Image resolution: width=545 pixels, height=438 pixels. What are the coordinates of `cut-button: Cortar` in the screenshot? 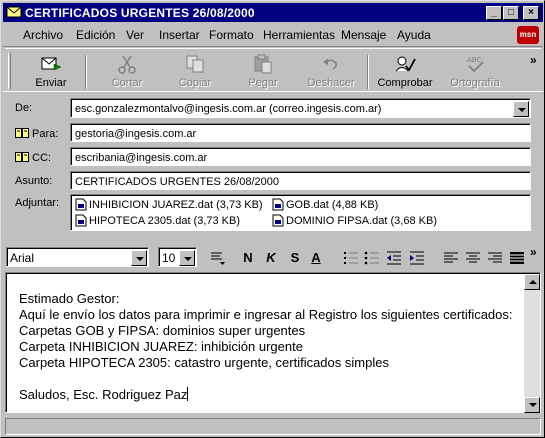 It's located at (127, 73).